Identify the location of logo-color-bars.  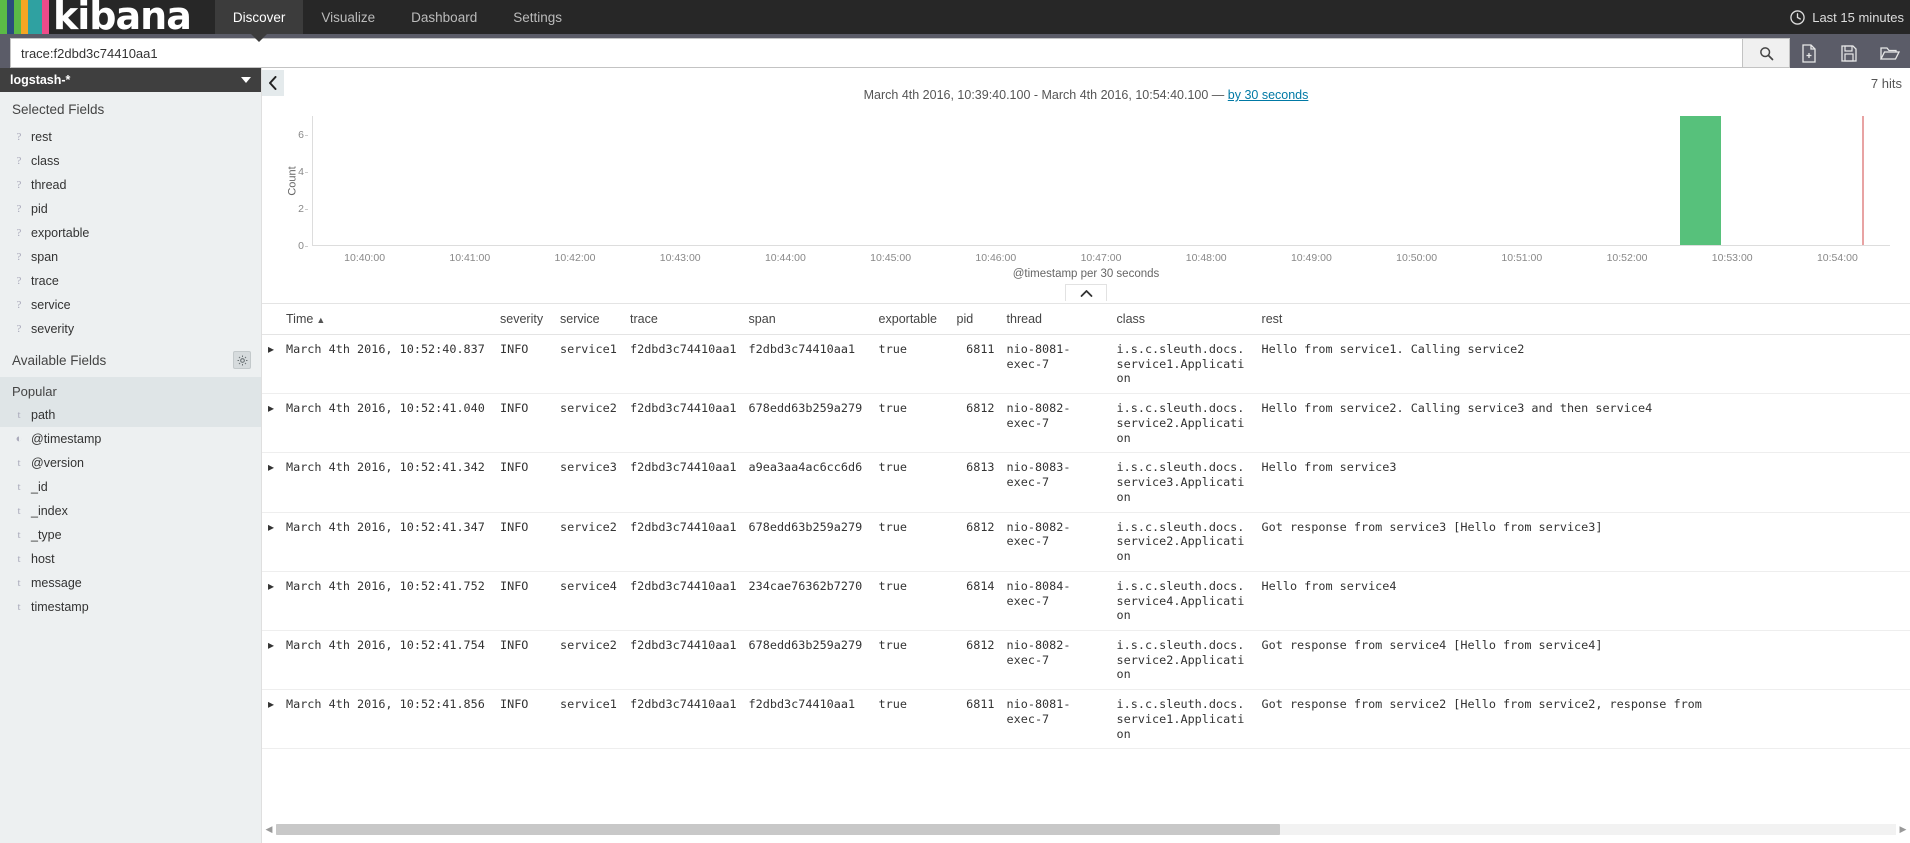
(24, 17).